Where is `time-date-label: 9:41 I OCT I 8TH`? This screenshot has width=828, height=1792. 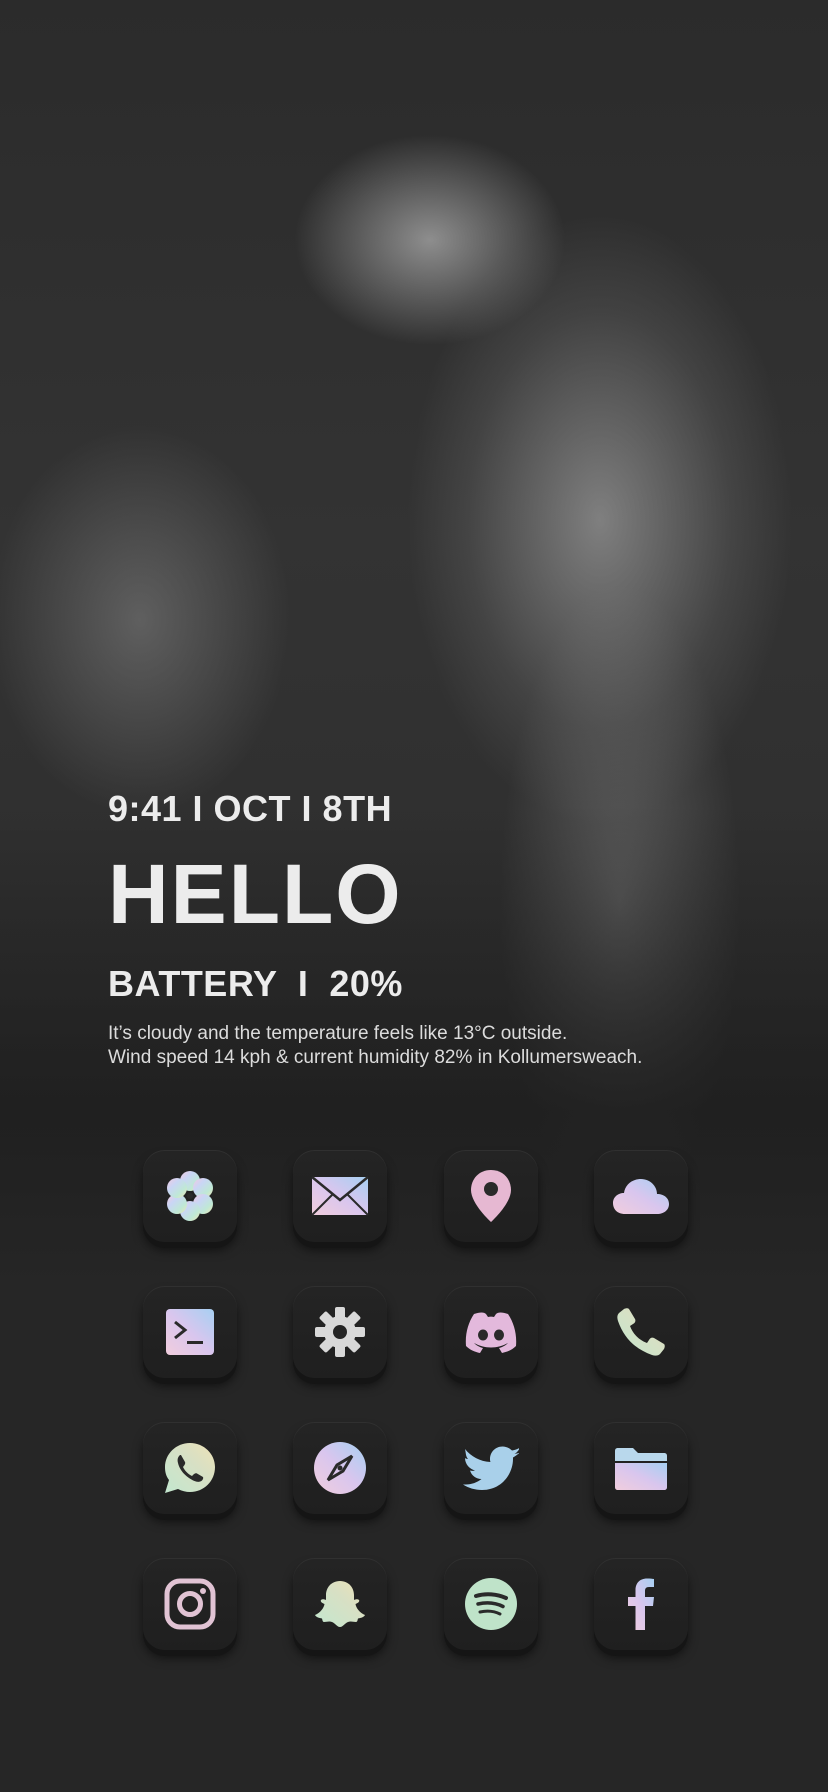
time-date-label: 9:41 I OCT I 8TH is located at coordinates (250, 808).